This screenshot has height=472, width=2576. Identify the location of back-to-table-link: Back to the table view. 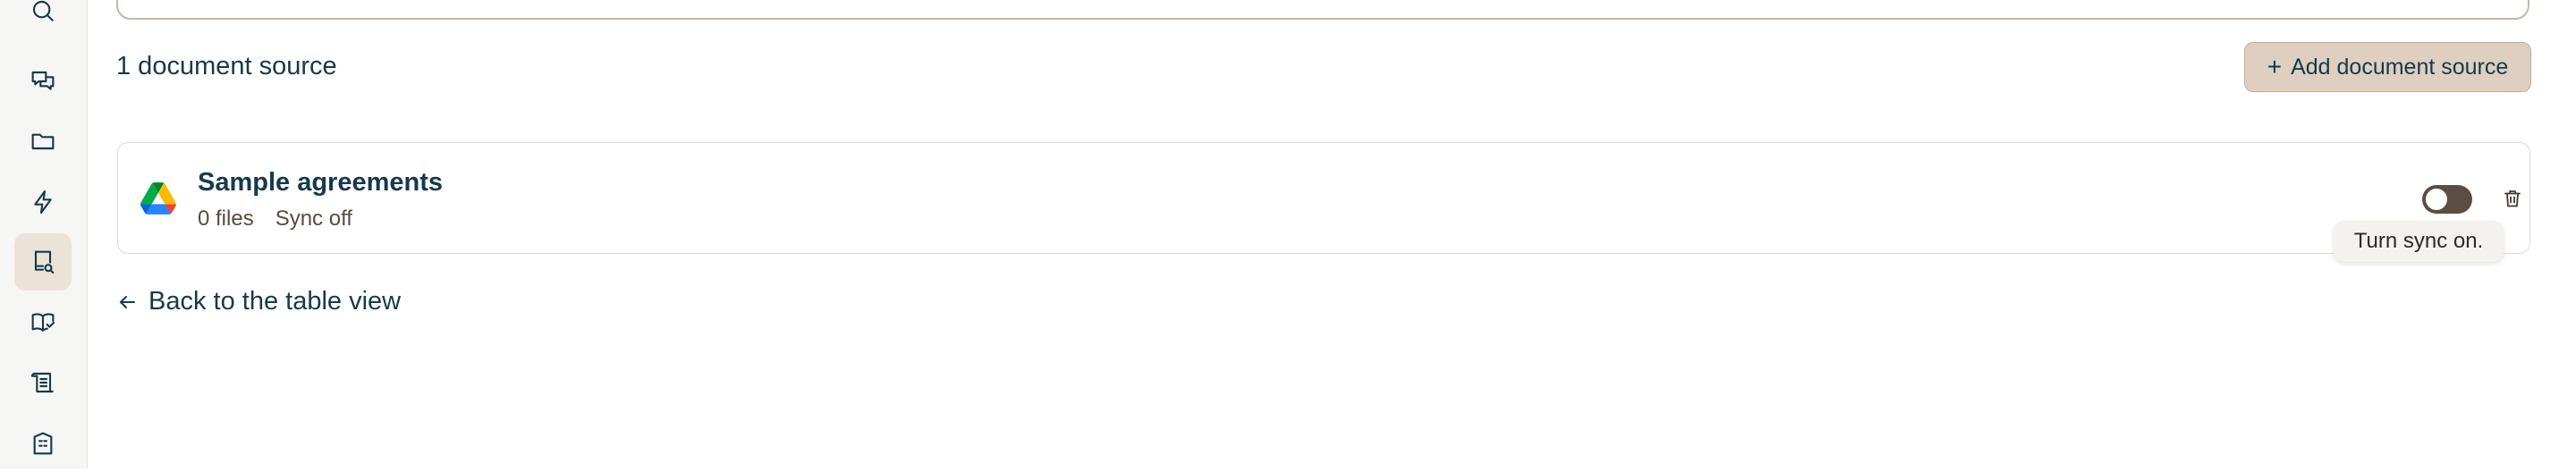
(258, 301).